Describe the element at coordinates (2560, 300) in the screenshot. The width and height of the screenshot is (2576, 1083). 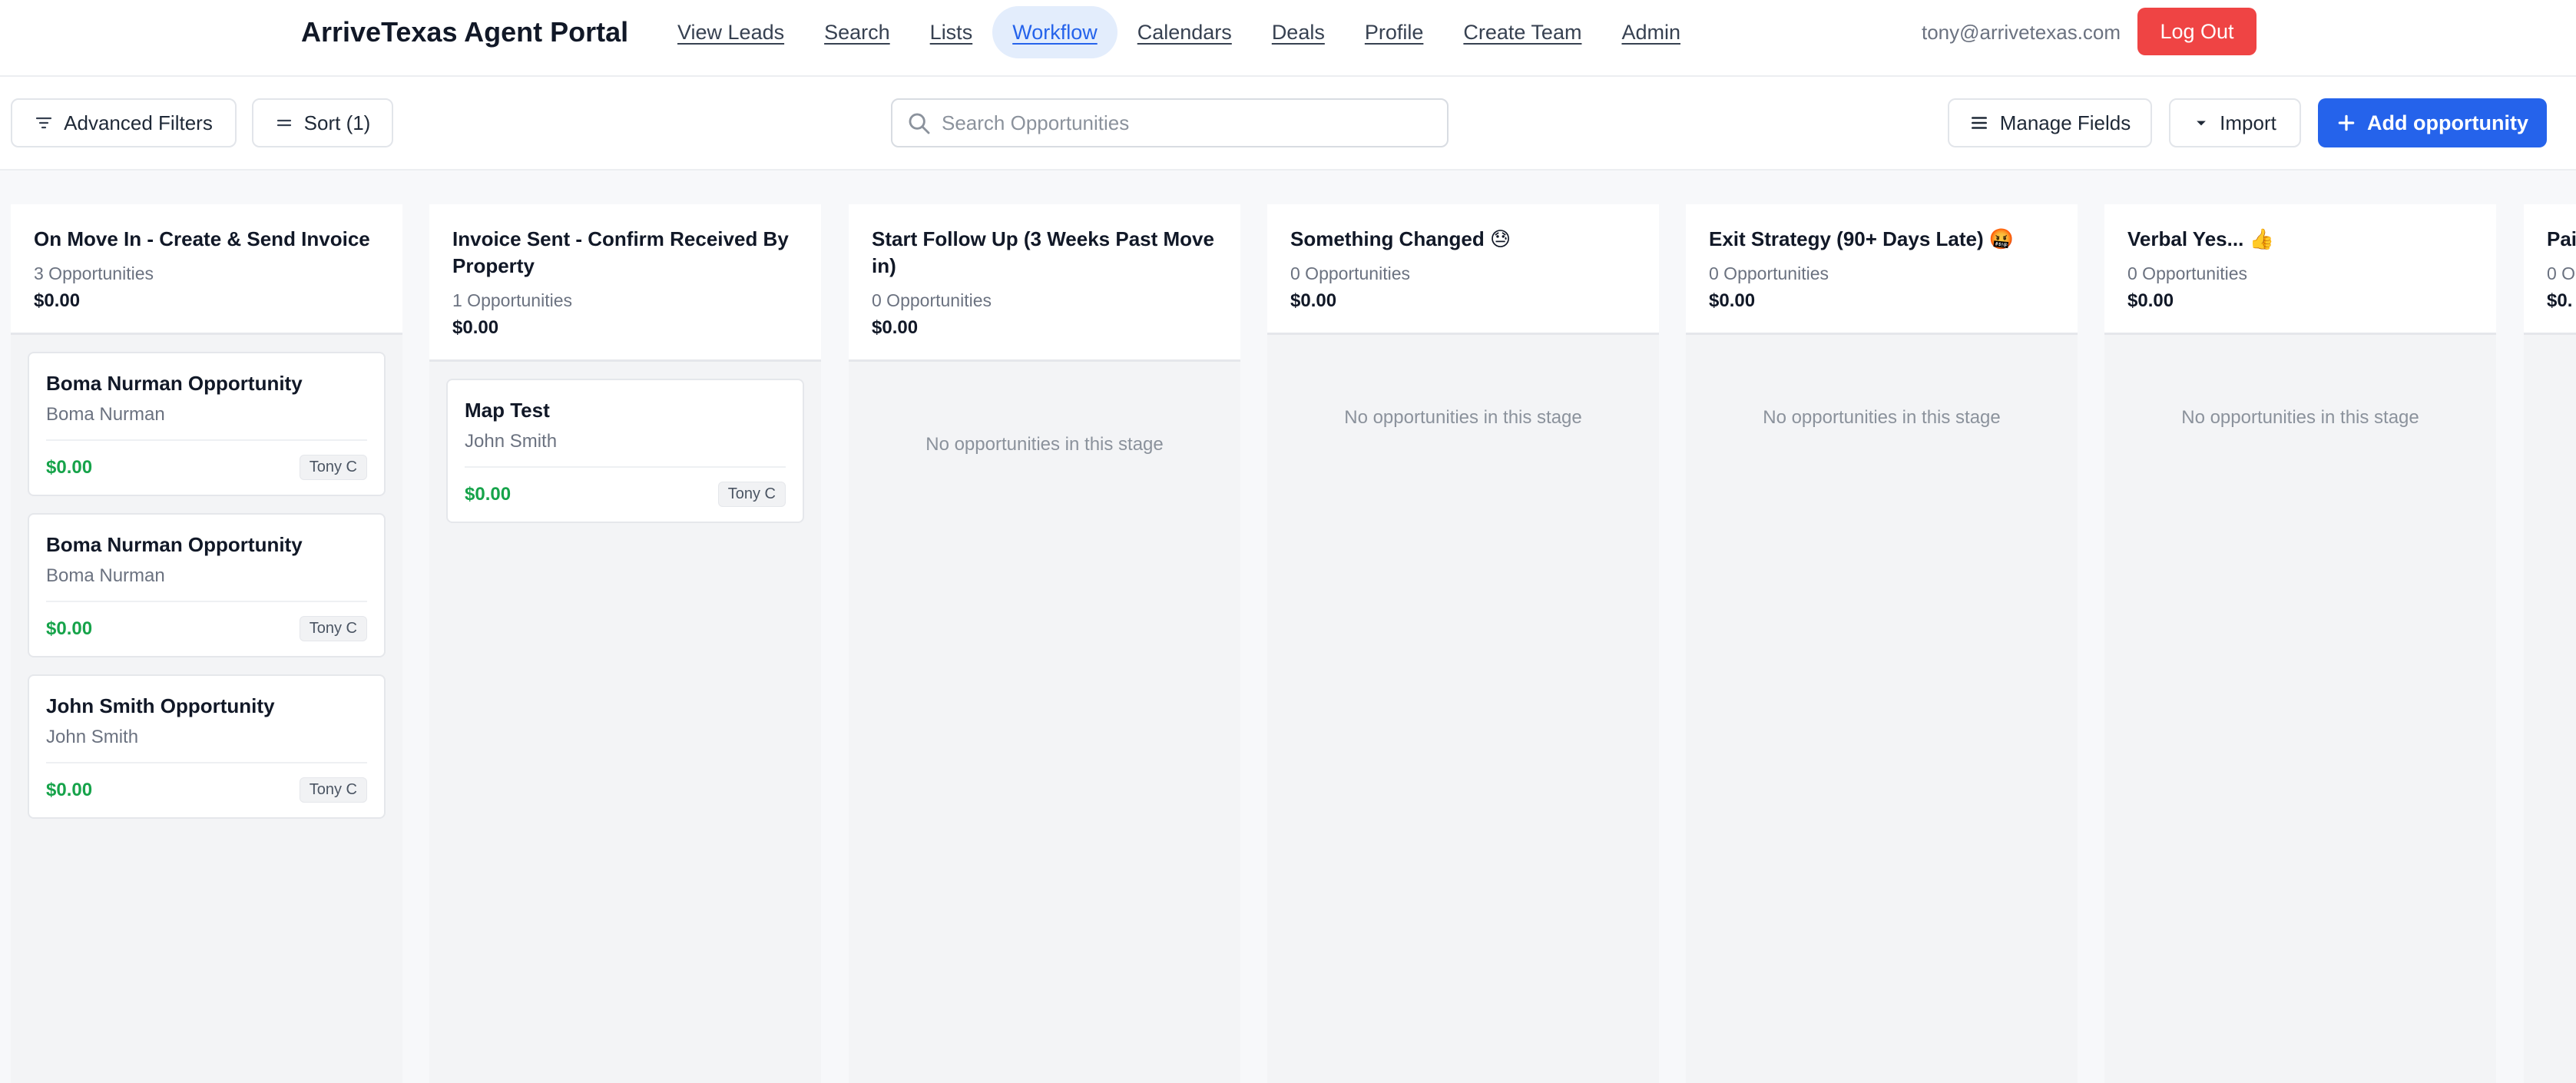
I see `stage-amount: $0.` at that location.